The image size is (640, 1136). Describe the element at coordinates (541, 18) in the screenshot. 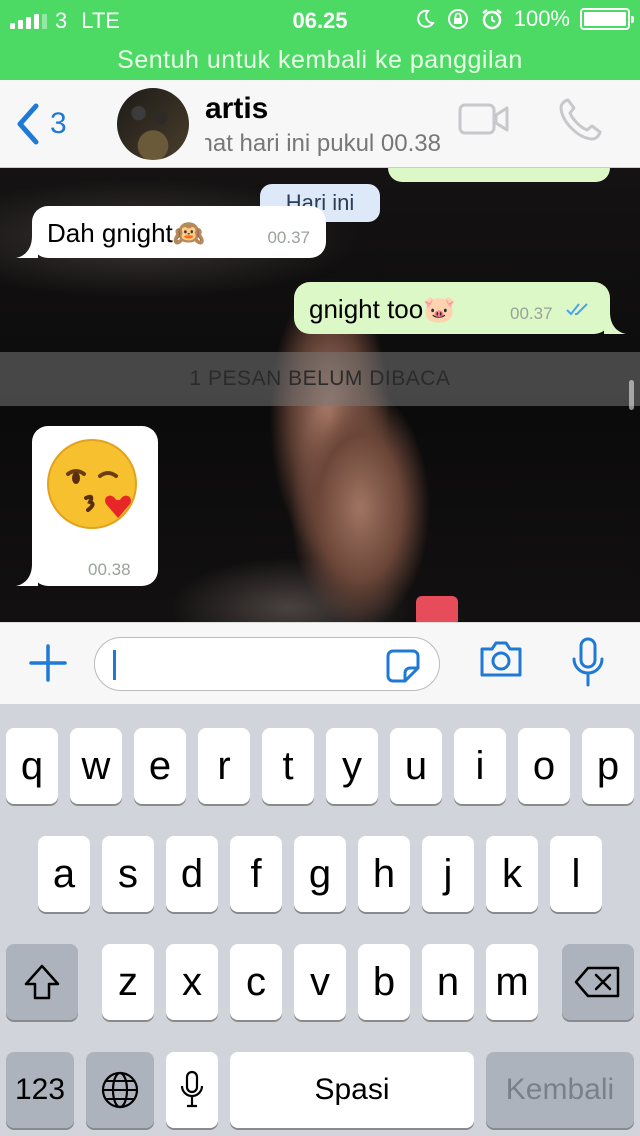

I see `battery-percent: 100%` at that location.